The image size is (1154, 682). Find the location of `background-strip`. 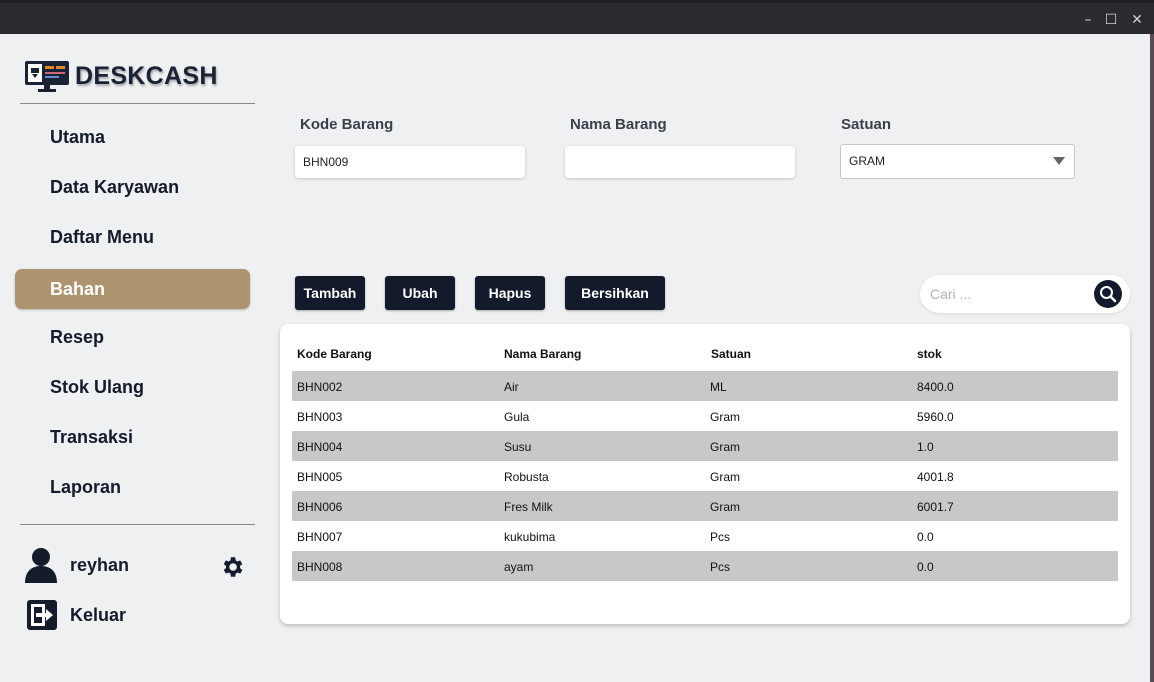

background-strip is located at coordinates (1152, 358).